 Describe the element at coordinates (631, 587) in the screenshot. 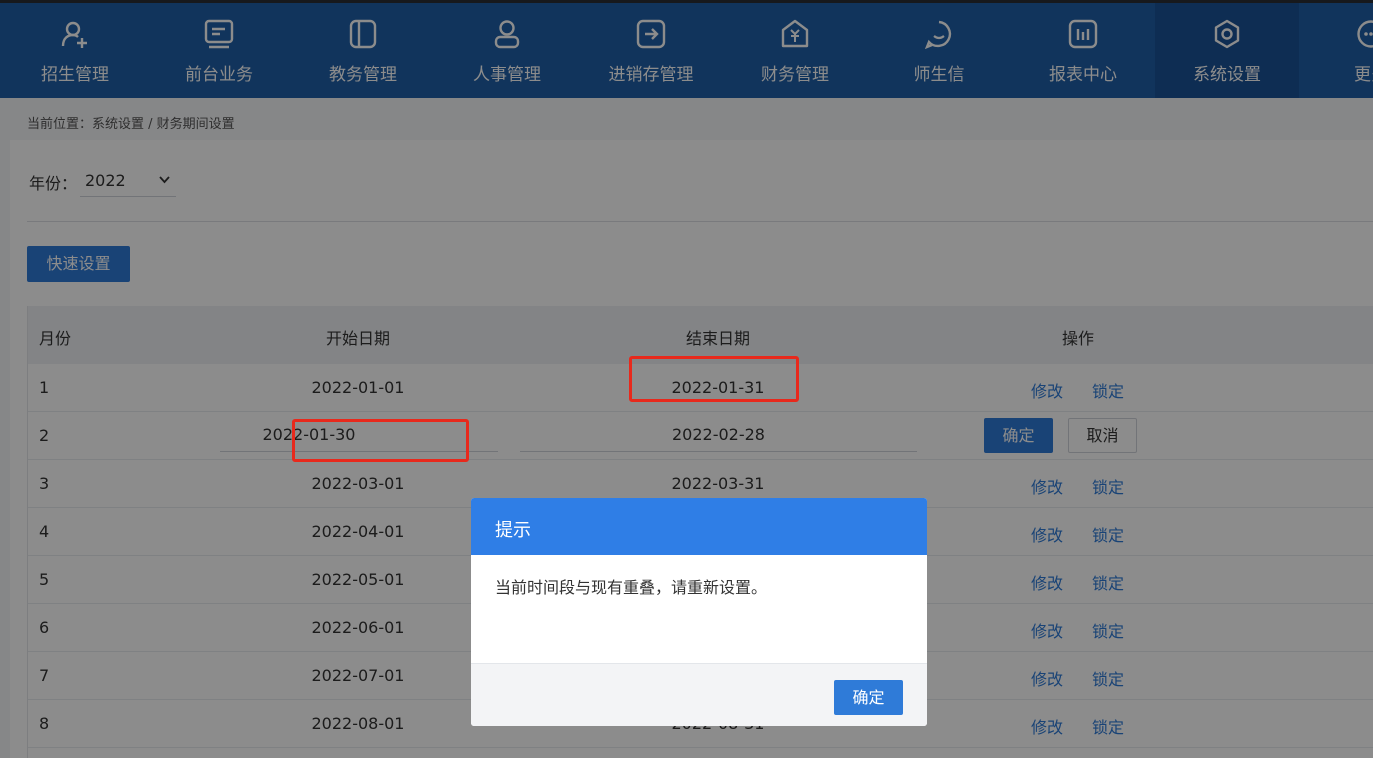

I see `dialog-message: 当前时间段与现有重叠，请重新设置。` at that location.